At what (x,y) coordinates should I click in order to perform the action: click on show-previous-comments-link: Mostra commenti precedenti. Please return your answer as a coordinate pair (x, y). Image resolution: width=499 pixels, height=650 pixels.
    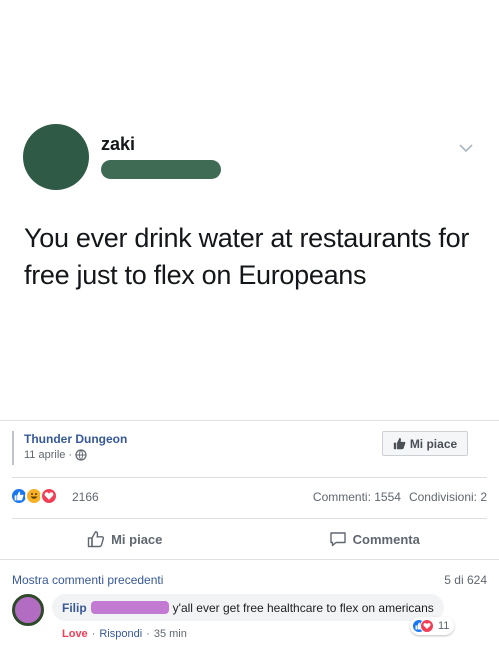
    Looking at the image, I should click on (87, 580).